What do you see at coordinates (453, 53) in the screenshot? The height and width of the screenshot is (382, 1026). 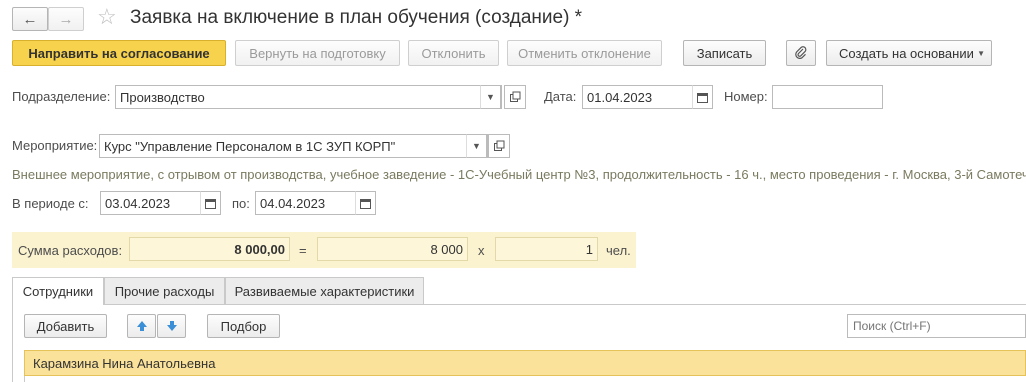 I see `reject-button: Отклонить` at bounding box center [453, 53].